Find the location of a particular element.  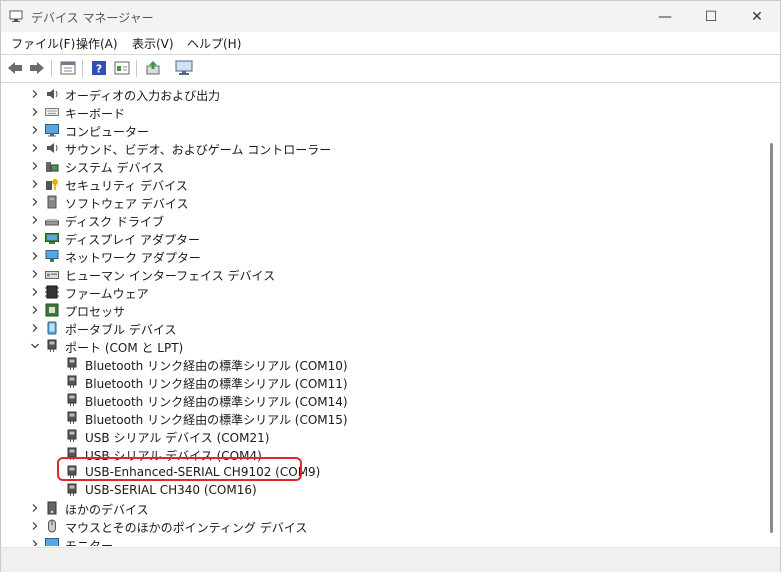

chevron-down-icon is located at coordinates (35, 346).